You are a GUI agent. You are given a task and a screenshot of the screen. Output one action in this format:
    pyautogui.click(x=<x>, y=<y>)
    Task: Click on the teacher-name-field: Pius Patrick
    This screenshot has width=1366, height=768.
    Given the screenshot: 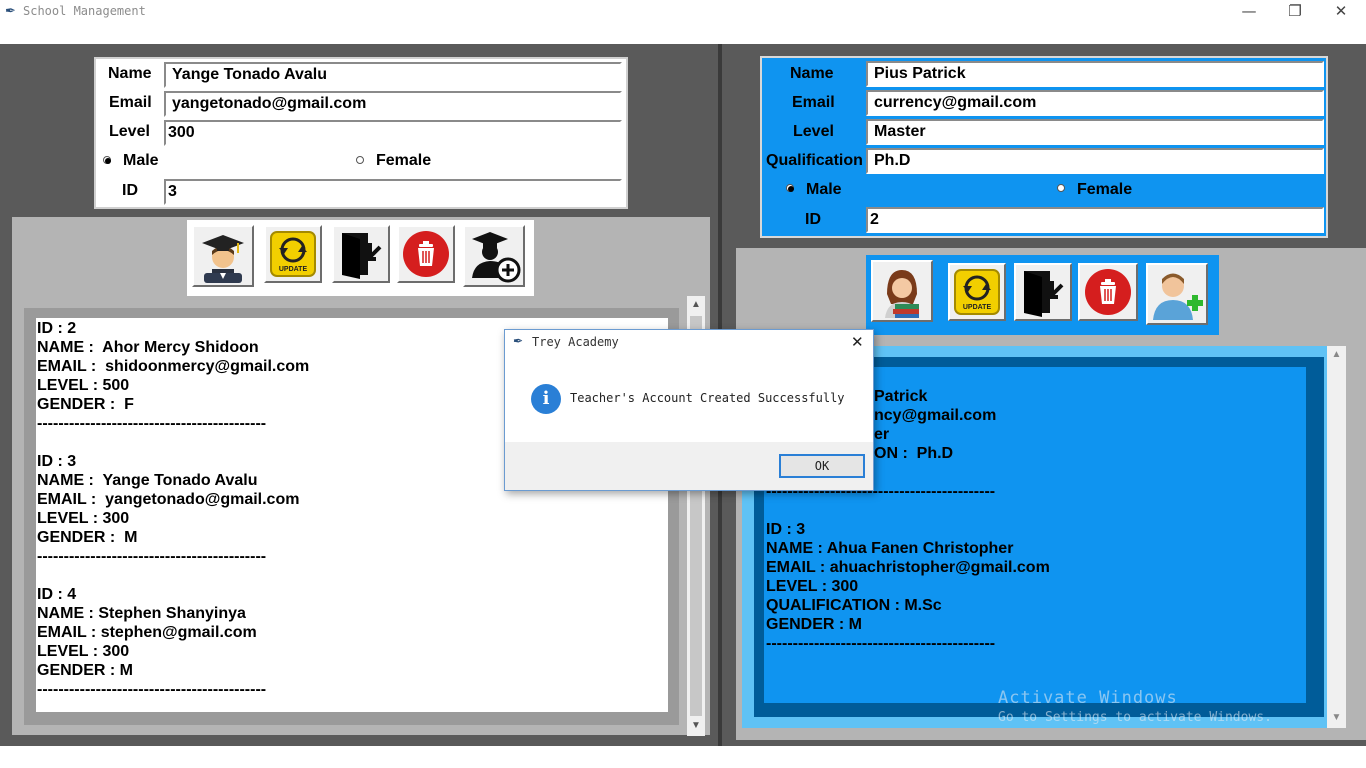 What is the action you would take?
    pyautogui.click(x=1095, y=74)
    